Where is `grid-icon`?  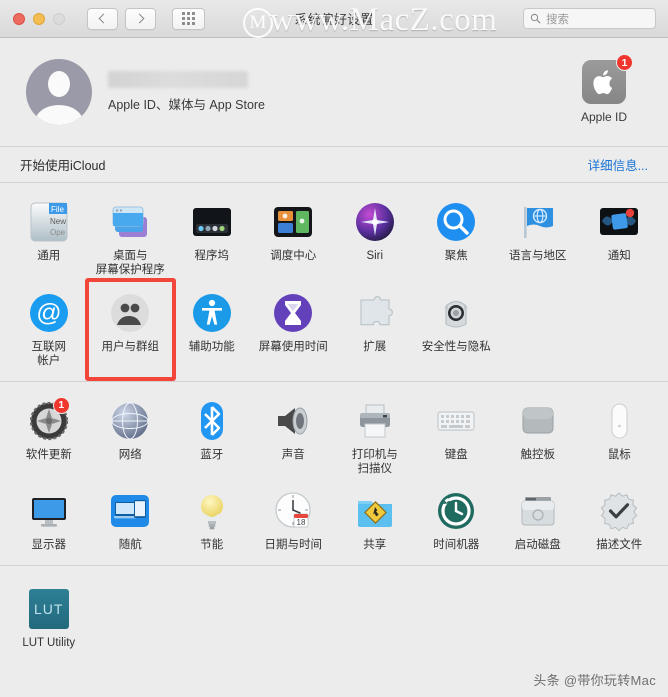
grid-icon is located at coordinates (188, 18).